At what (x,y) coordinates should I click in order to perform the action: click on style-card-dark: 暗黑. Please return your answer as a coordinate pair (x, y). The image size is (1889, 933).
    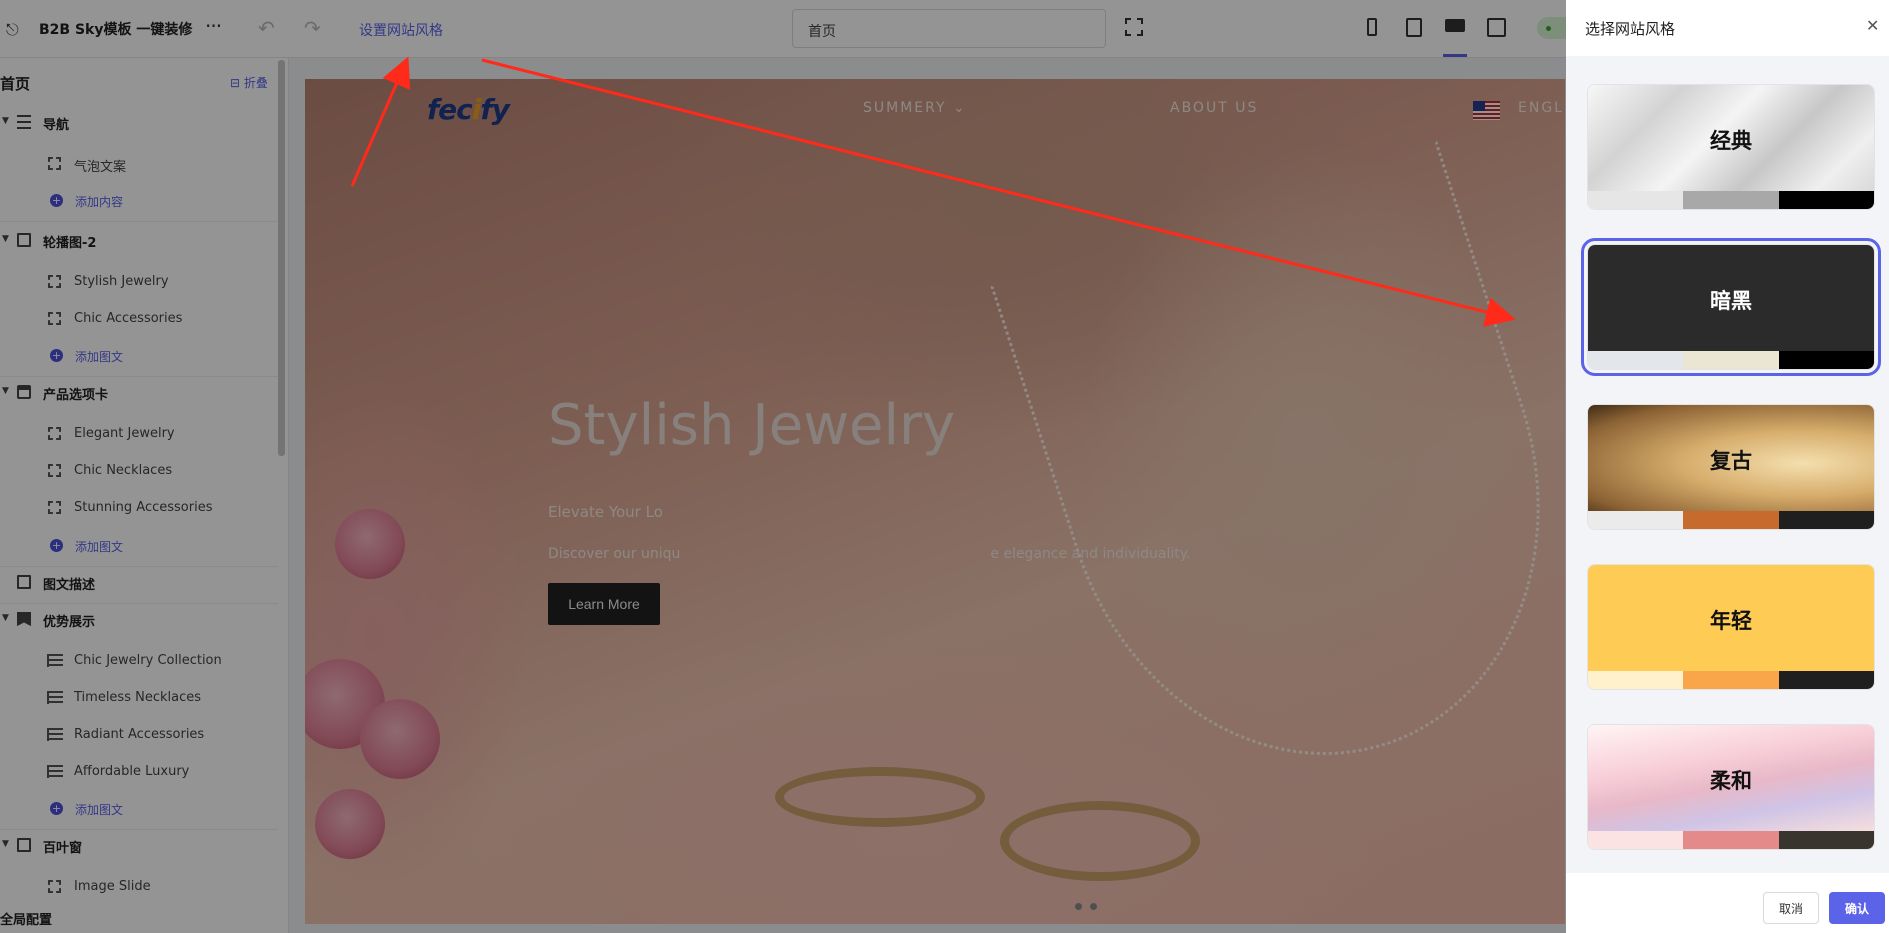
    Looking at the image, I should click on (1731, 307).